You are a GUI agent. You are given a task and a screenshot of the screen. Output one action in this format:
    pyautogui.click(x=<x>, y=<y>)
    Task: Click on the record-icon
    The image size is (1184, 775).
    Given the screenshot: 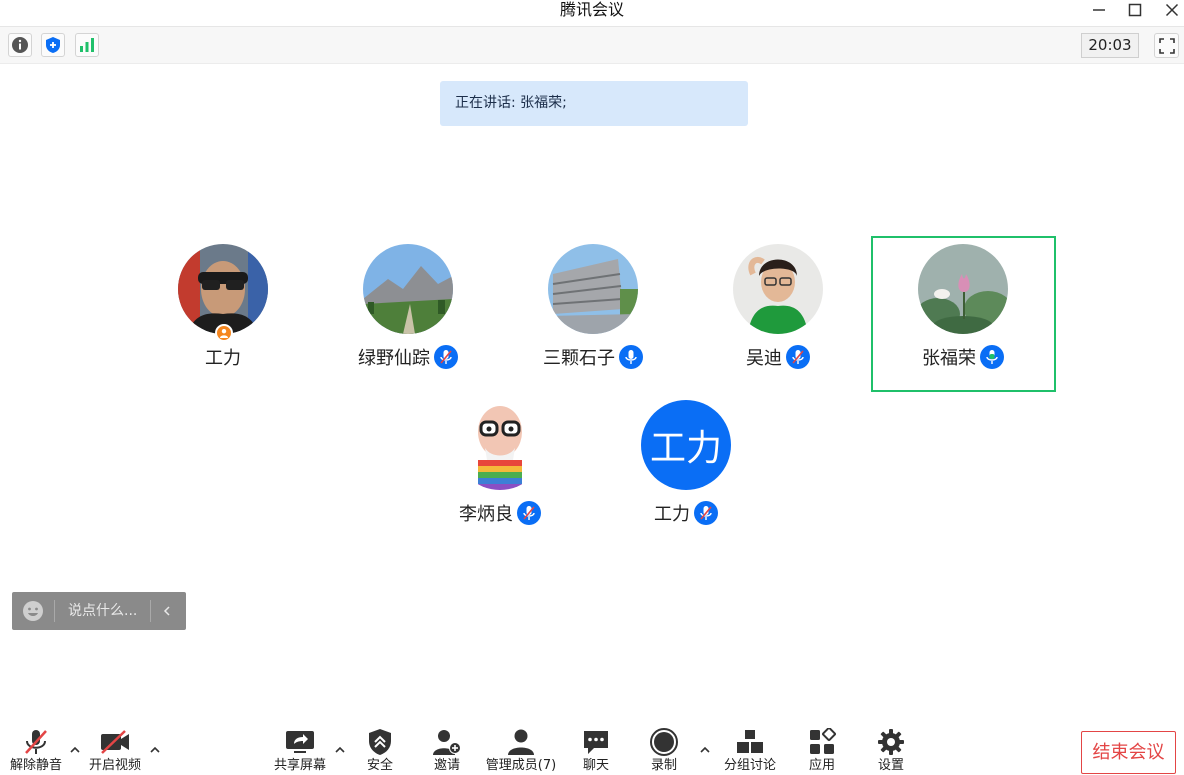 What is the action you would take?
    pyautogui.click(x=664, y=742)
    